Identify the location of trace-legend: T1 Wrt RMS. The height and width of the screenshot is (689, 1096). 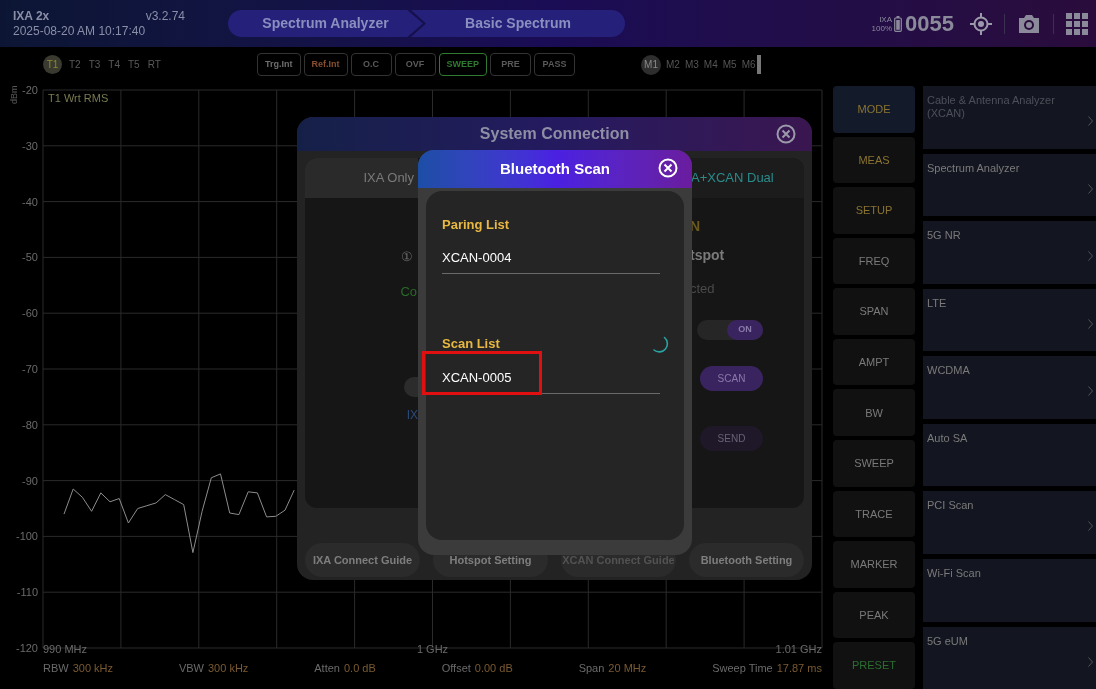
(78, 98).